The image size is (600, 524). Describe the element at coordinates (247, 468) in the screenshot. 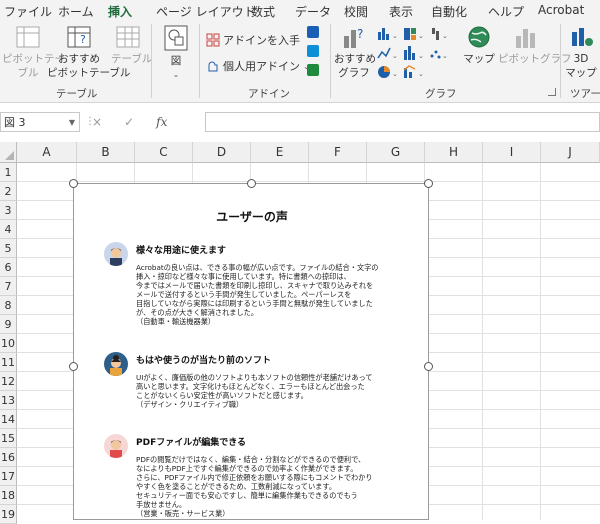

I see `section-text-line: なによりもPDF上ですぐ編集ができるので効率よく作業ができます。` at that location.